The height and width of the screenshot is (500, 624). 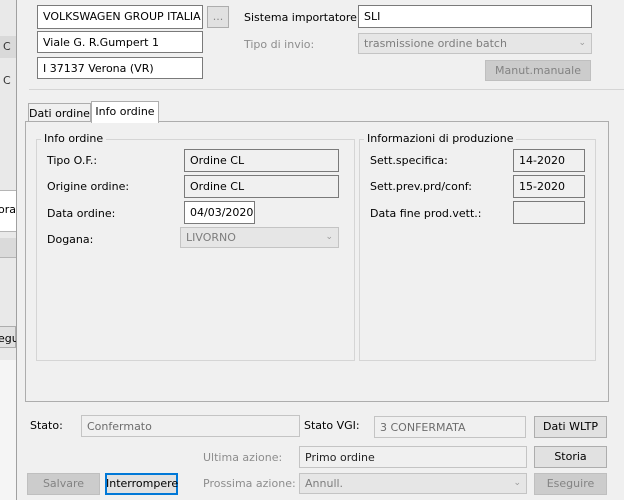 What do you see at coordinates (125, 112) in the screenshot?
I see `tab-info-ordine: Info ordine` at bounding box center [125, 112].